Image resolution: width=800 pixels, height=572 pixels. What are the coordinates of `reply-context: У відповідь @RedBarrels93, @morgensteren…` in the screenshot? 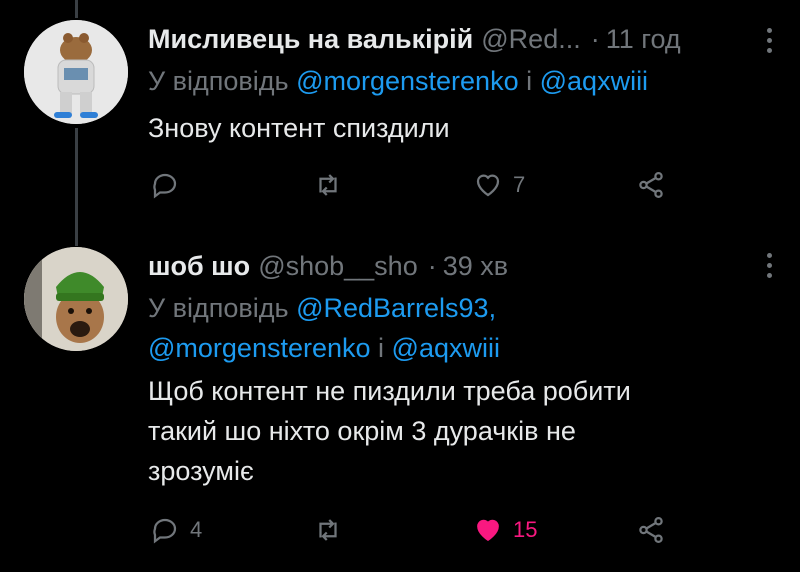 It's located at (454, 328).